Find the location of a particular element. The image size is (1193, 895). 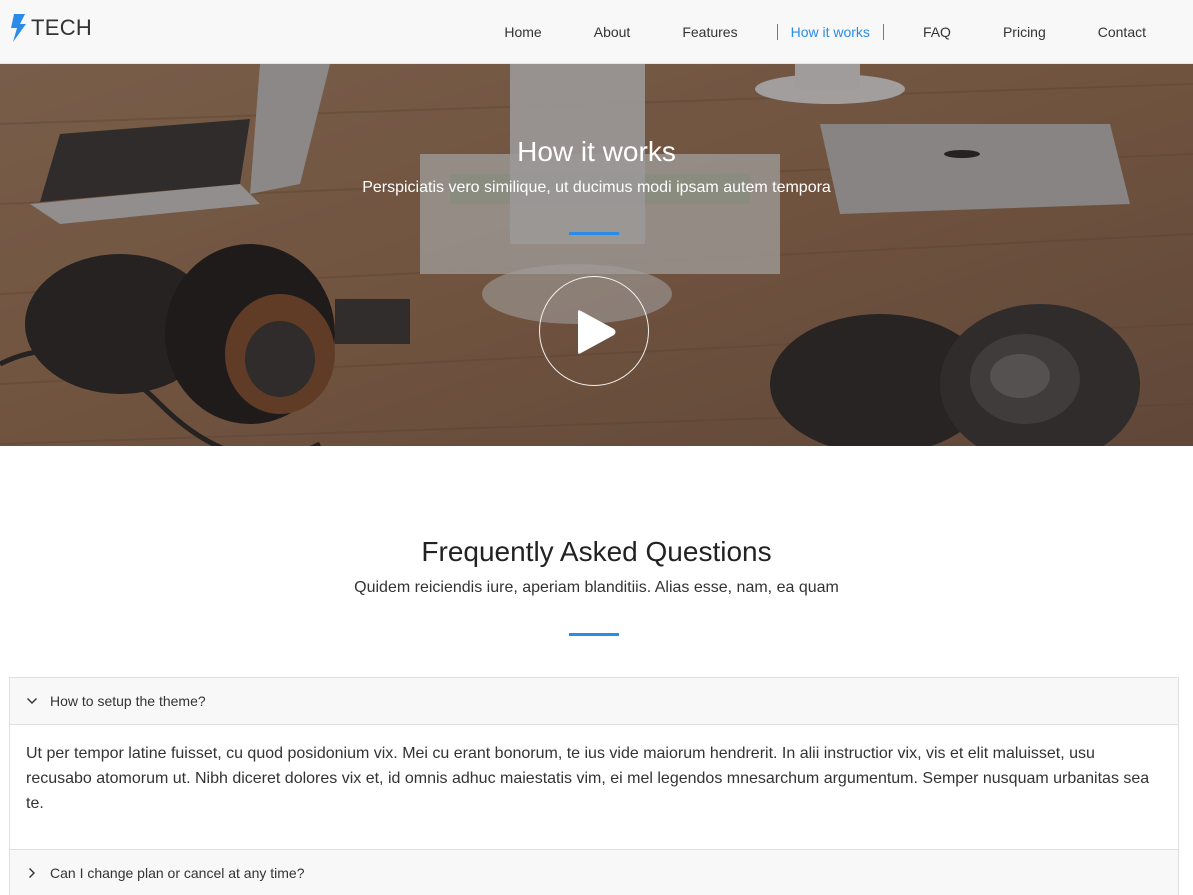

bolt-icon is located at coordinates (18, 28).